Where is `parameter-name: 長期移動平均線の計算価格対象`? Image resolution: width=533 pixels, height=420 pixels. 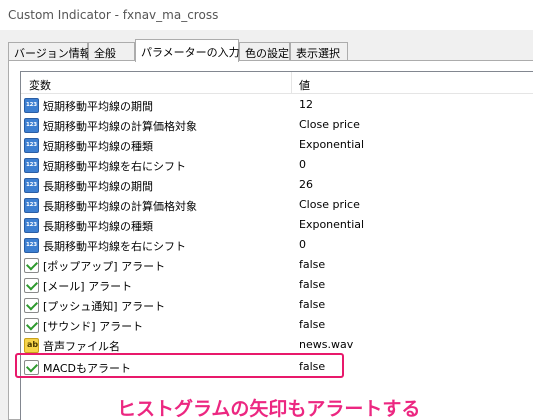
parameter-name: 長期移動平均線の計算価格対象 is located at coordinates (120, 206).